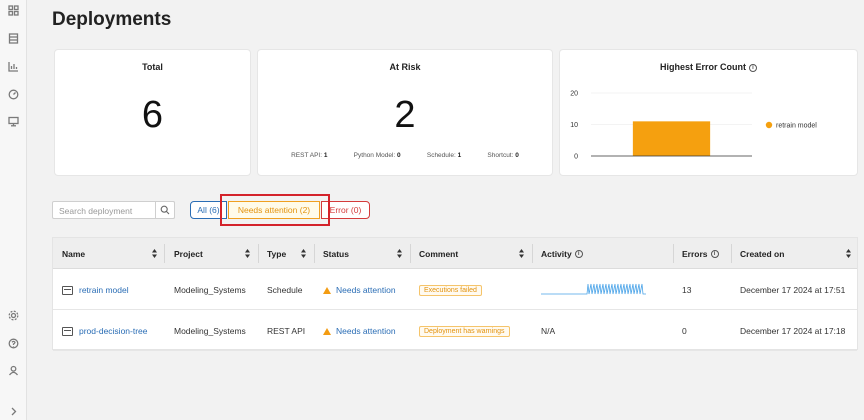  What do you see at coordinates (471, 253) in the screenshot?
I see `header-comment: Comment` at bounding box center [471, 253].